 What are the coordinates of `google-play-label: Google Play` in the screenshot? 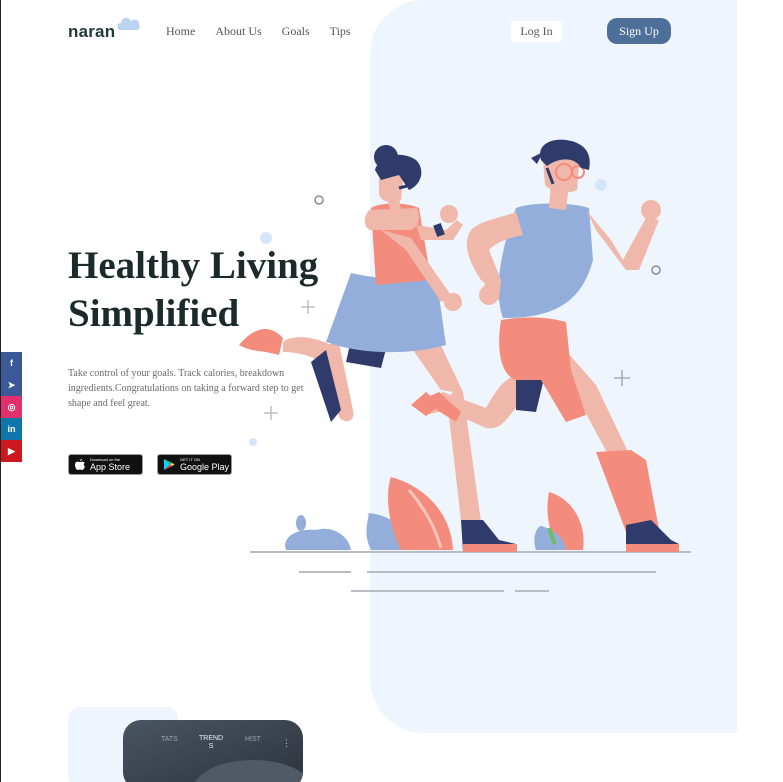 It's located at (205, 467).